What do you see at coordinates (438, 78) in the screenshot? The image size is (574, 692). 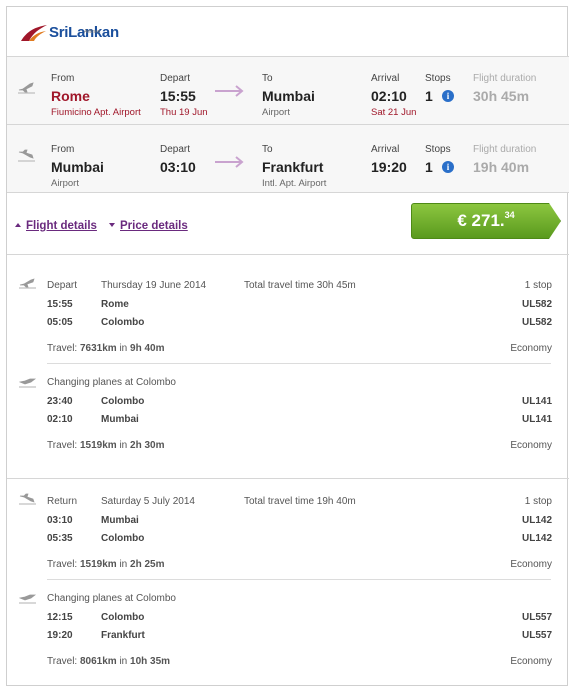 I see `stops-label: Stops` at bounding box center [438, 78].